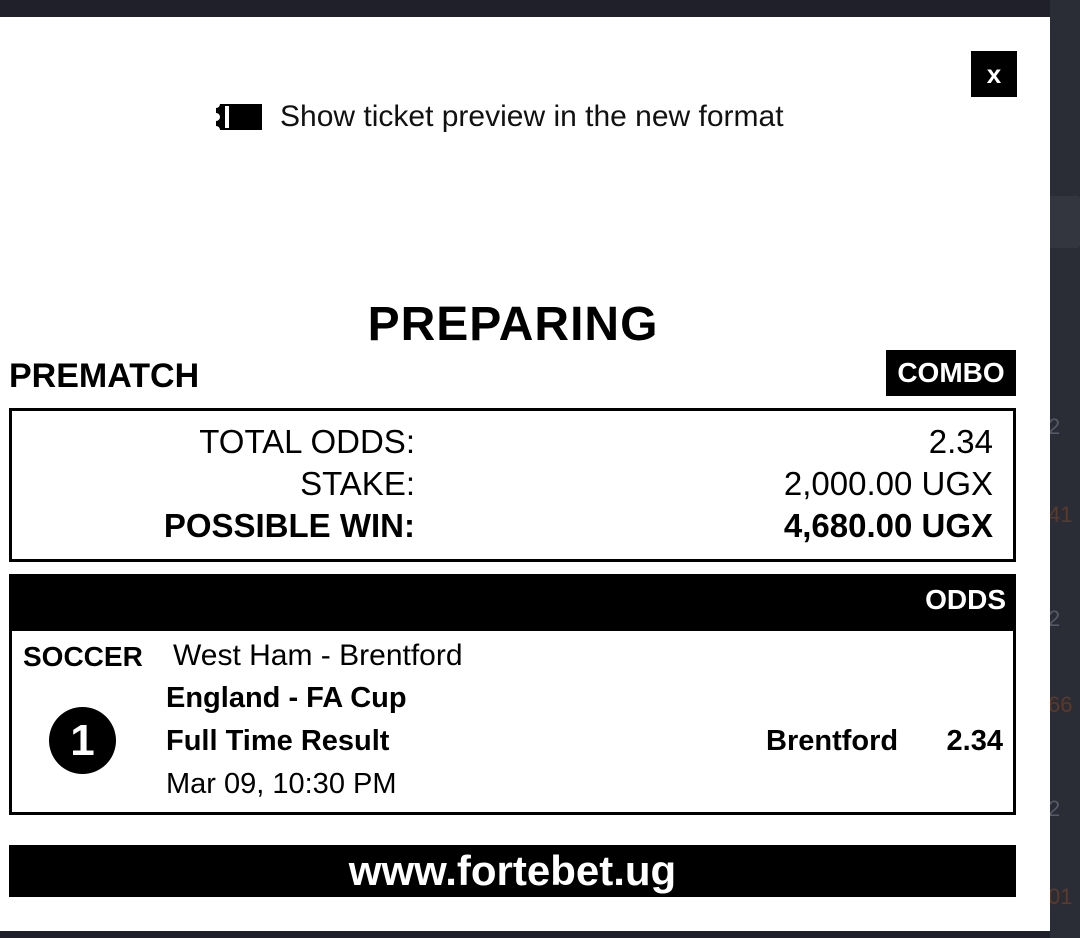 The width and height of the screenshot is (1080, 938). Describe the element at coordinates (512, 871) in the screenshot. I see `website-footer: www.fortebet.ug` at that location.